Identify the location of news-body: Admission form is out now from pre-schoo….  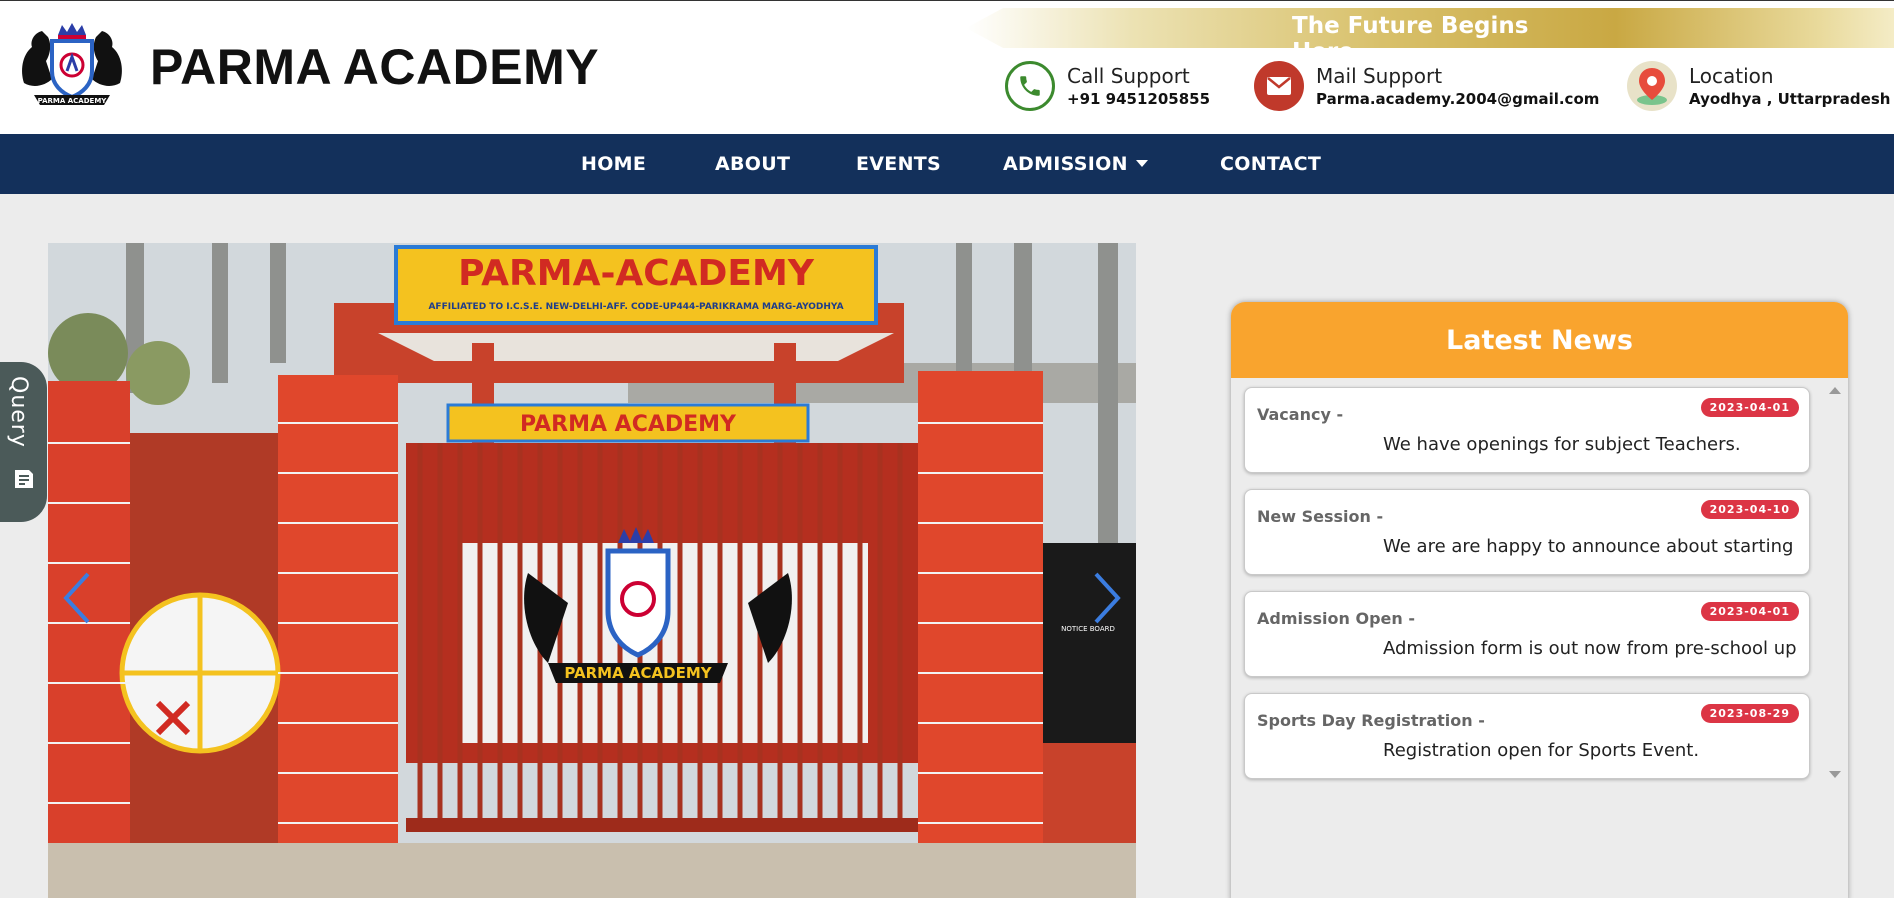
(1590, 648).